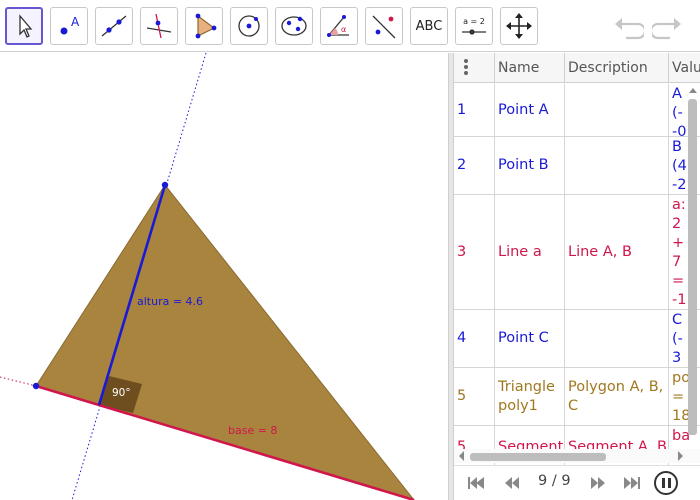 This screenshot has width=700, height=500. I want to click on row-description: Polygon A, B, C, so click(617, 396).